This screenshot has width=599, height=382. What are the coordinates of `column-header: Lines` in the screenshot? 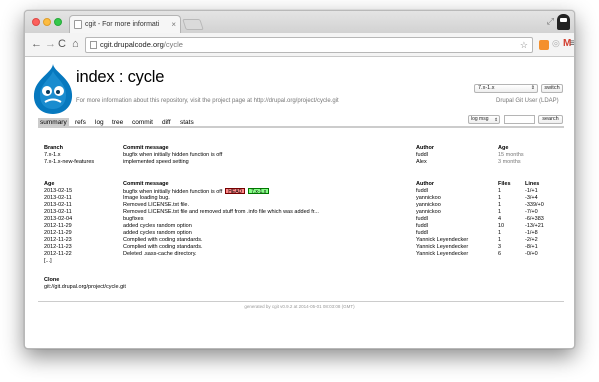 It's located at (532, 184).